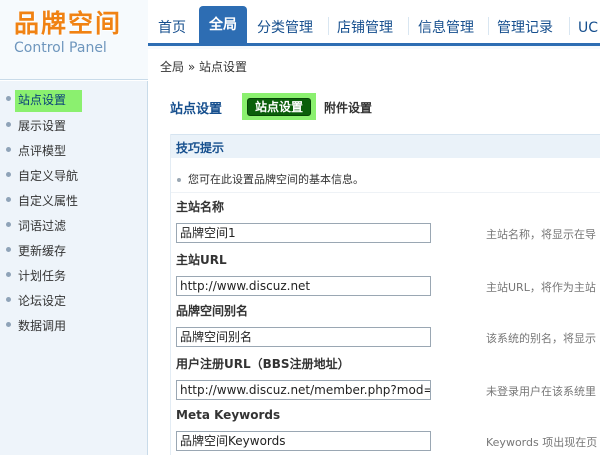 This screenshot has width=600, height=455. Describe the element at coordinates (42, 326) in the screenshot. I see `sidebar-item-label: 数据调用` at that location.